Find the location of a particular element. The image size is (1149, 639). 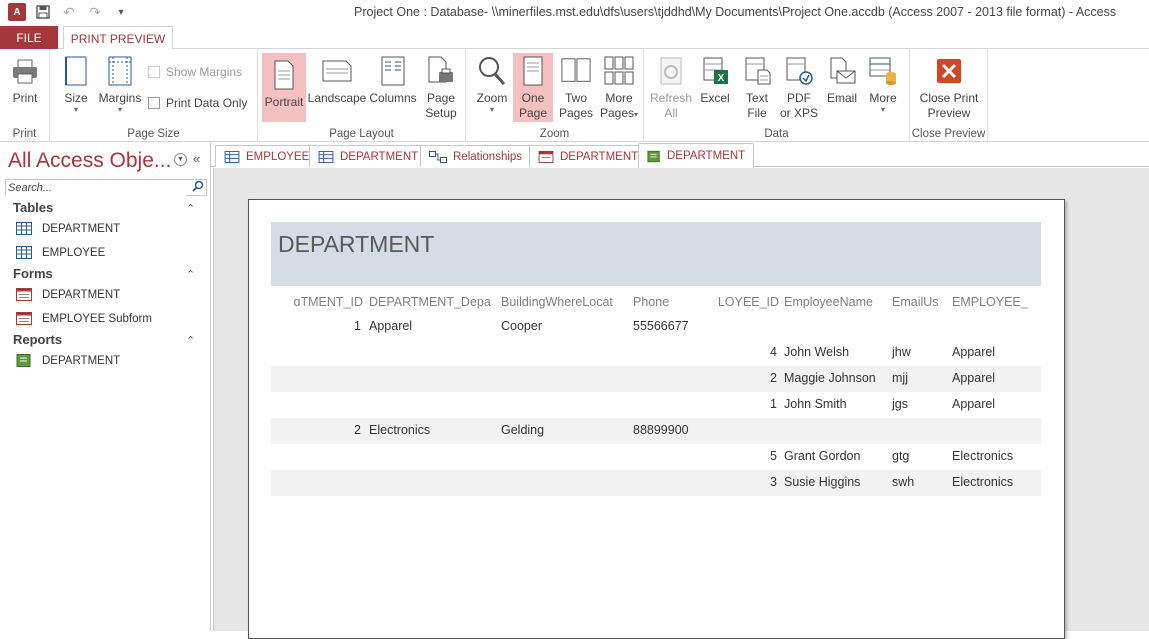

search-icon is located at coordinates (198, 187).